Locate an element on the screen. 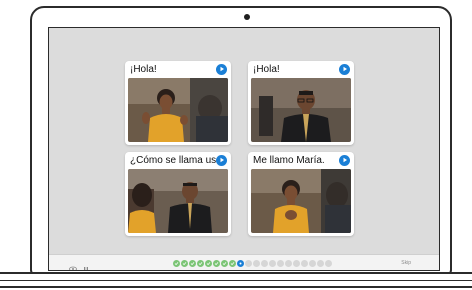  phrase-card-1: ¡Hola! is located at coordinates (178, 103).